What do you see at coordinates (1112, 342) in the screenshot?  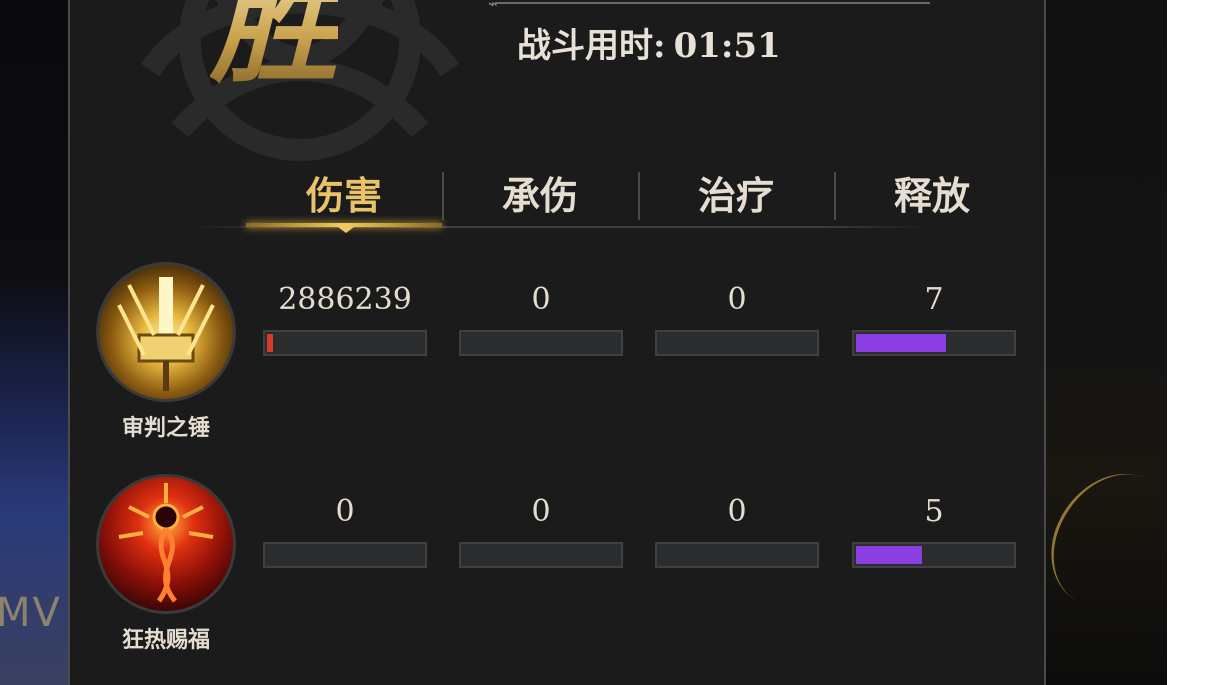 I see `background-right` at bounding box center [1112, 342].